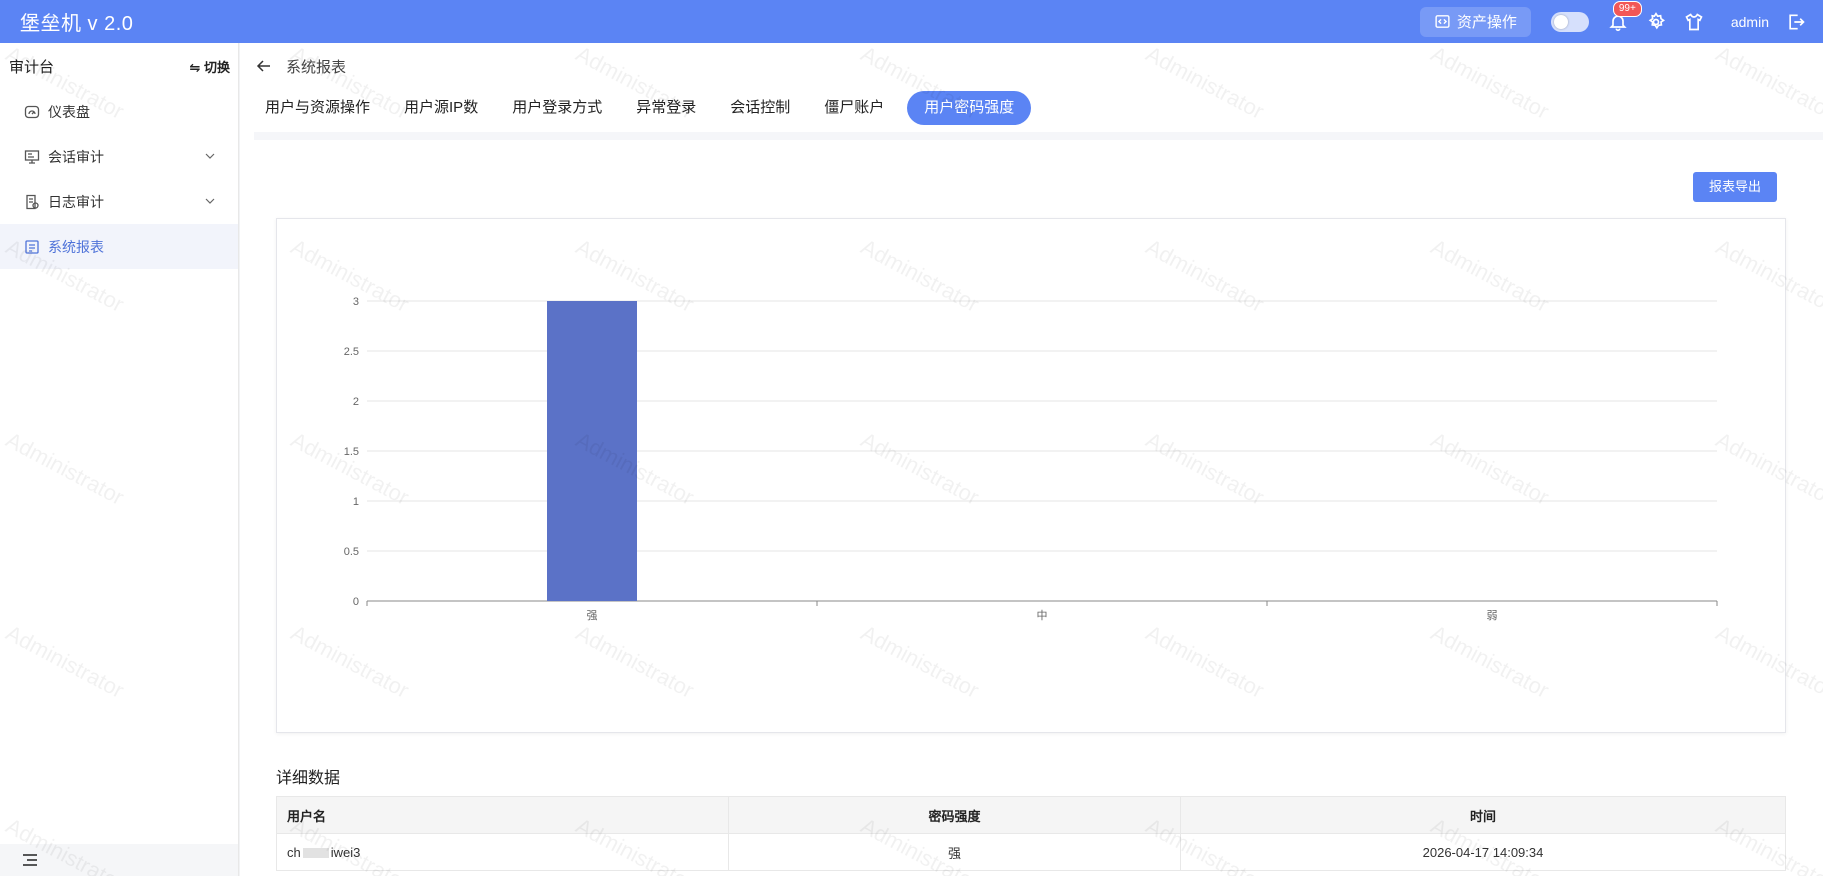 This screenshot has height=876, width=1823. What do you see at coordinates (356, 302) in the screenshot?
I see `y-tick-label: 3` at bounding box center [356, 302].